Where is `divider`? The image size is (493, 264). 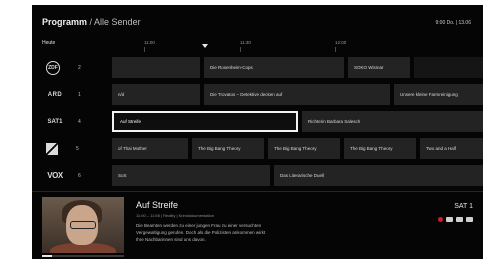
divider is located at coordinates (257, 191).